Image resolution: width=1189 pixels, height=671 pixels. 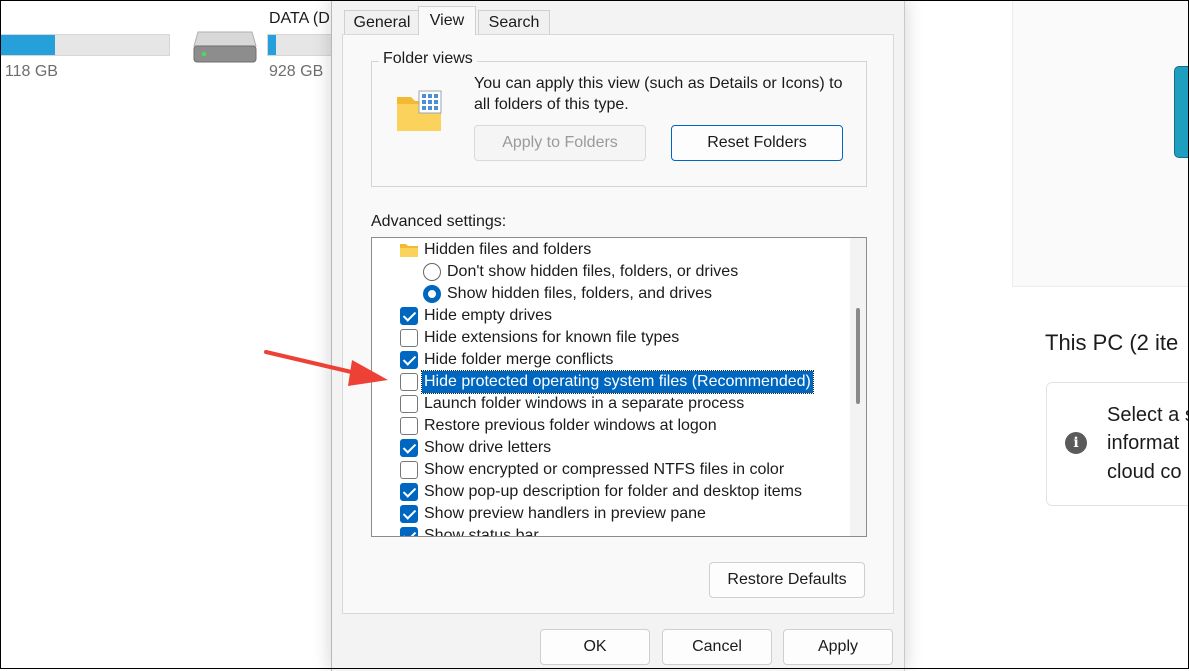 I want to click on preview-thumbnail, so click(x=1181, y=112).